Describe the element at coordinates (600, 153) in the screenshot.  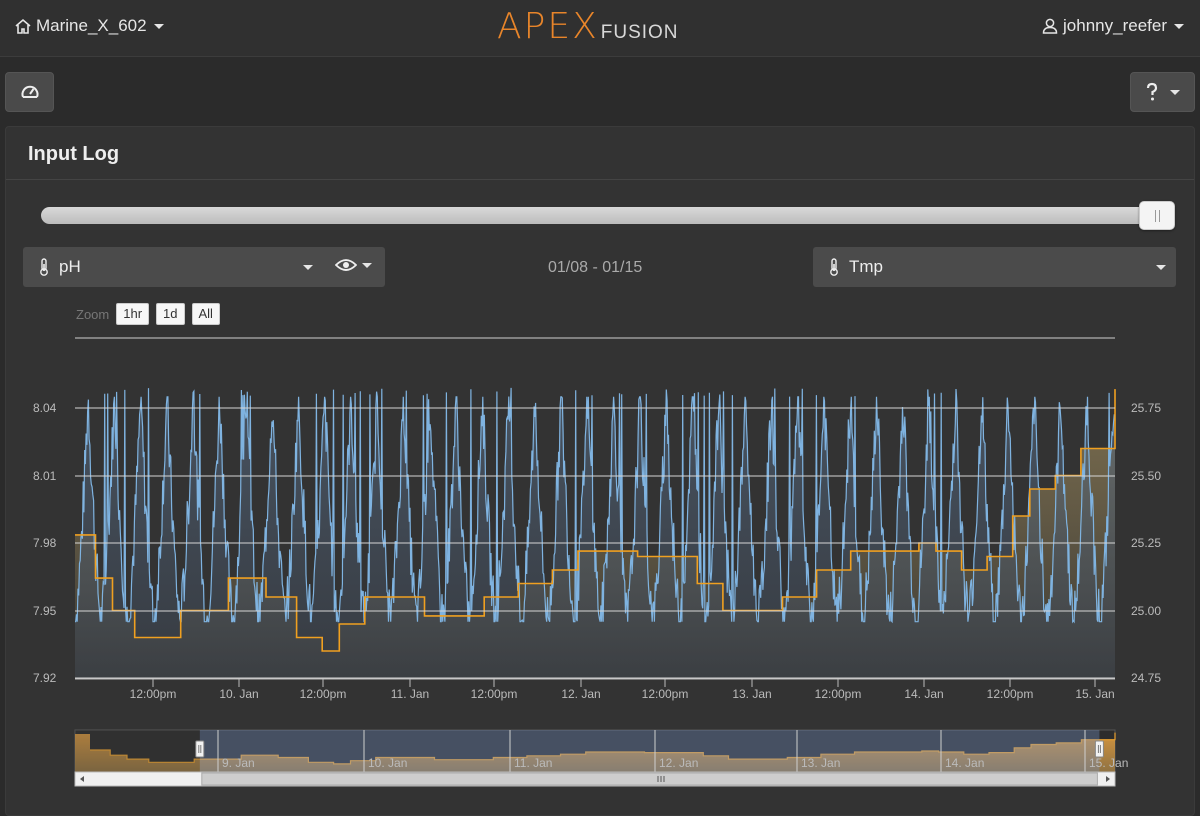
I see `panel-title: Input Log` at that location.